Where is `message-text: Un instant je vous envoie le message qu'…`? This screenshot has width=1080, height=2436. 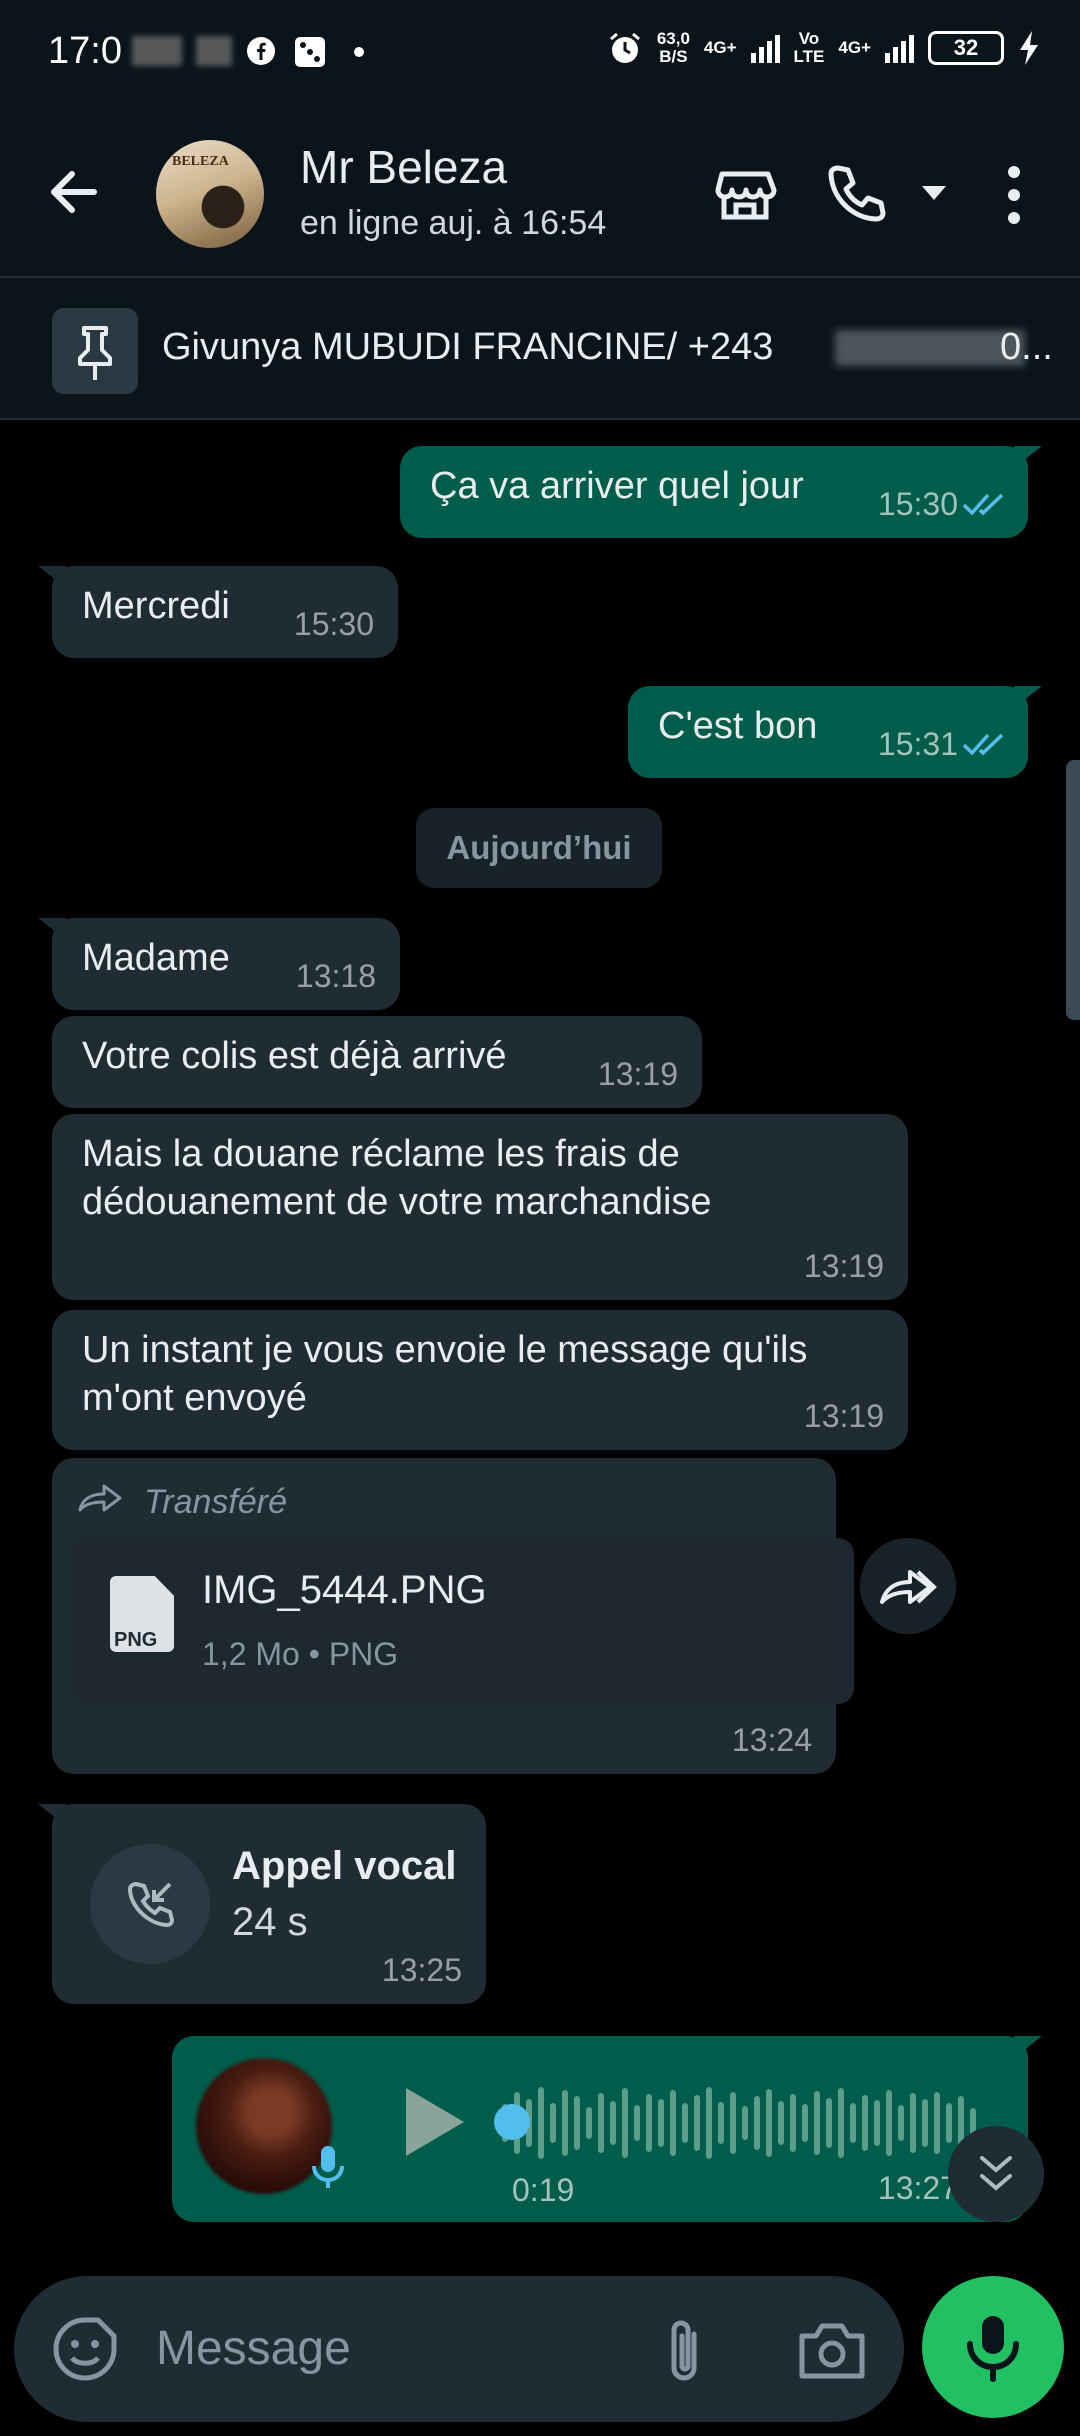 message-text: Un instant je vous envoie le message qu'… is located at coordinates (445, 1374).